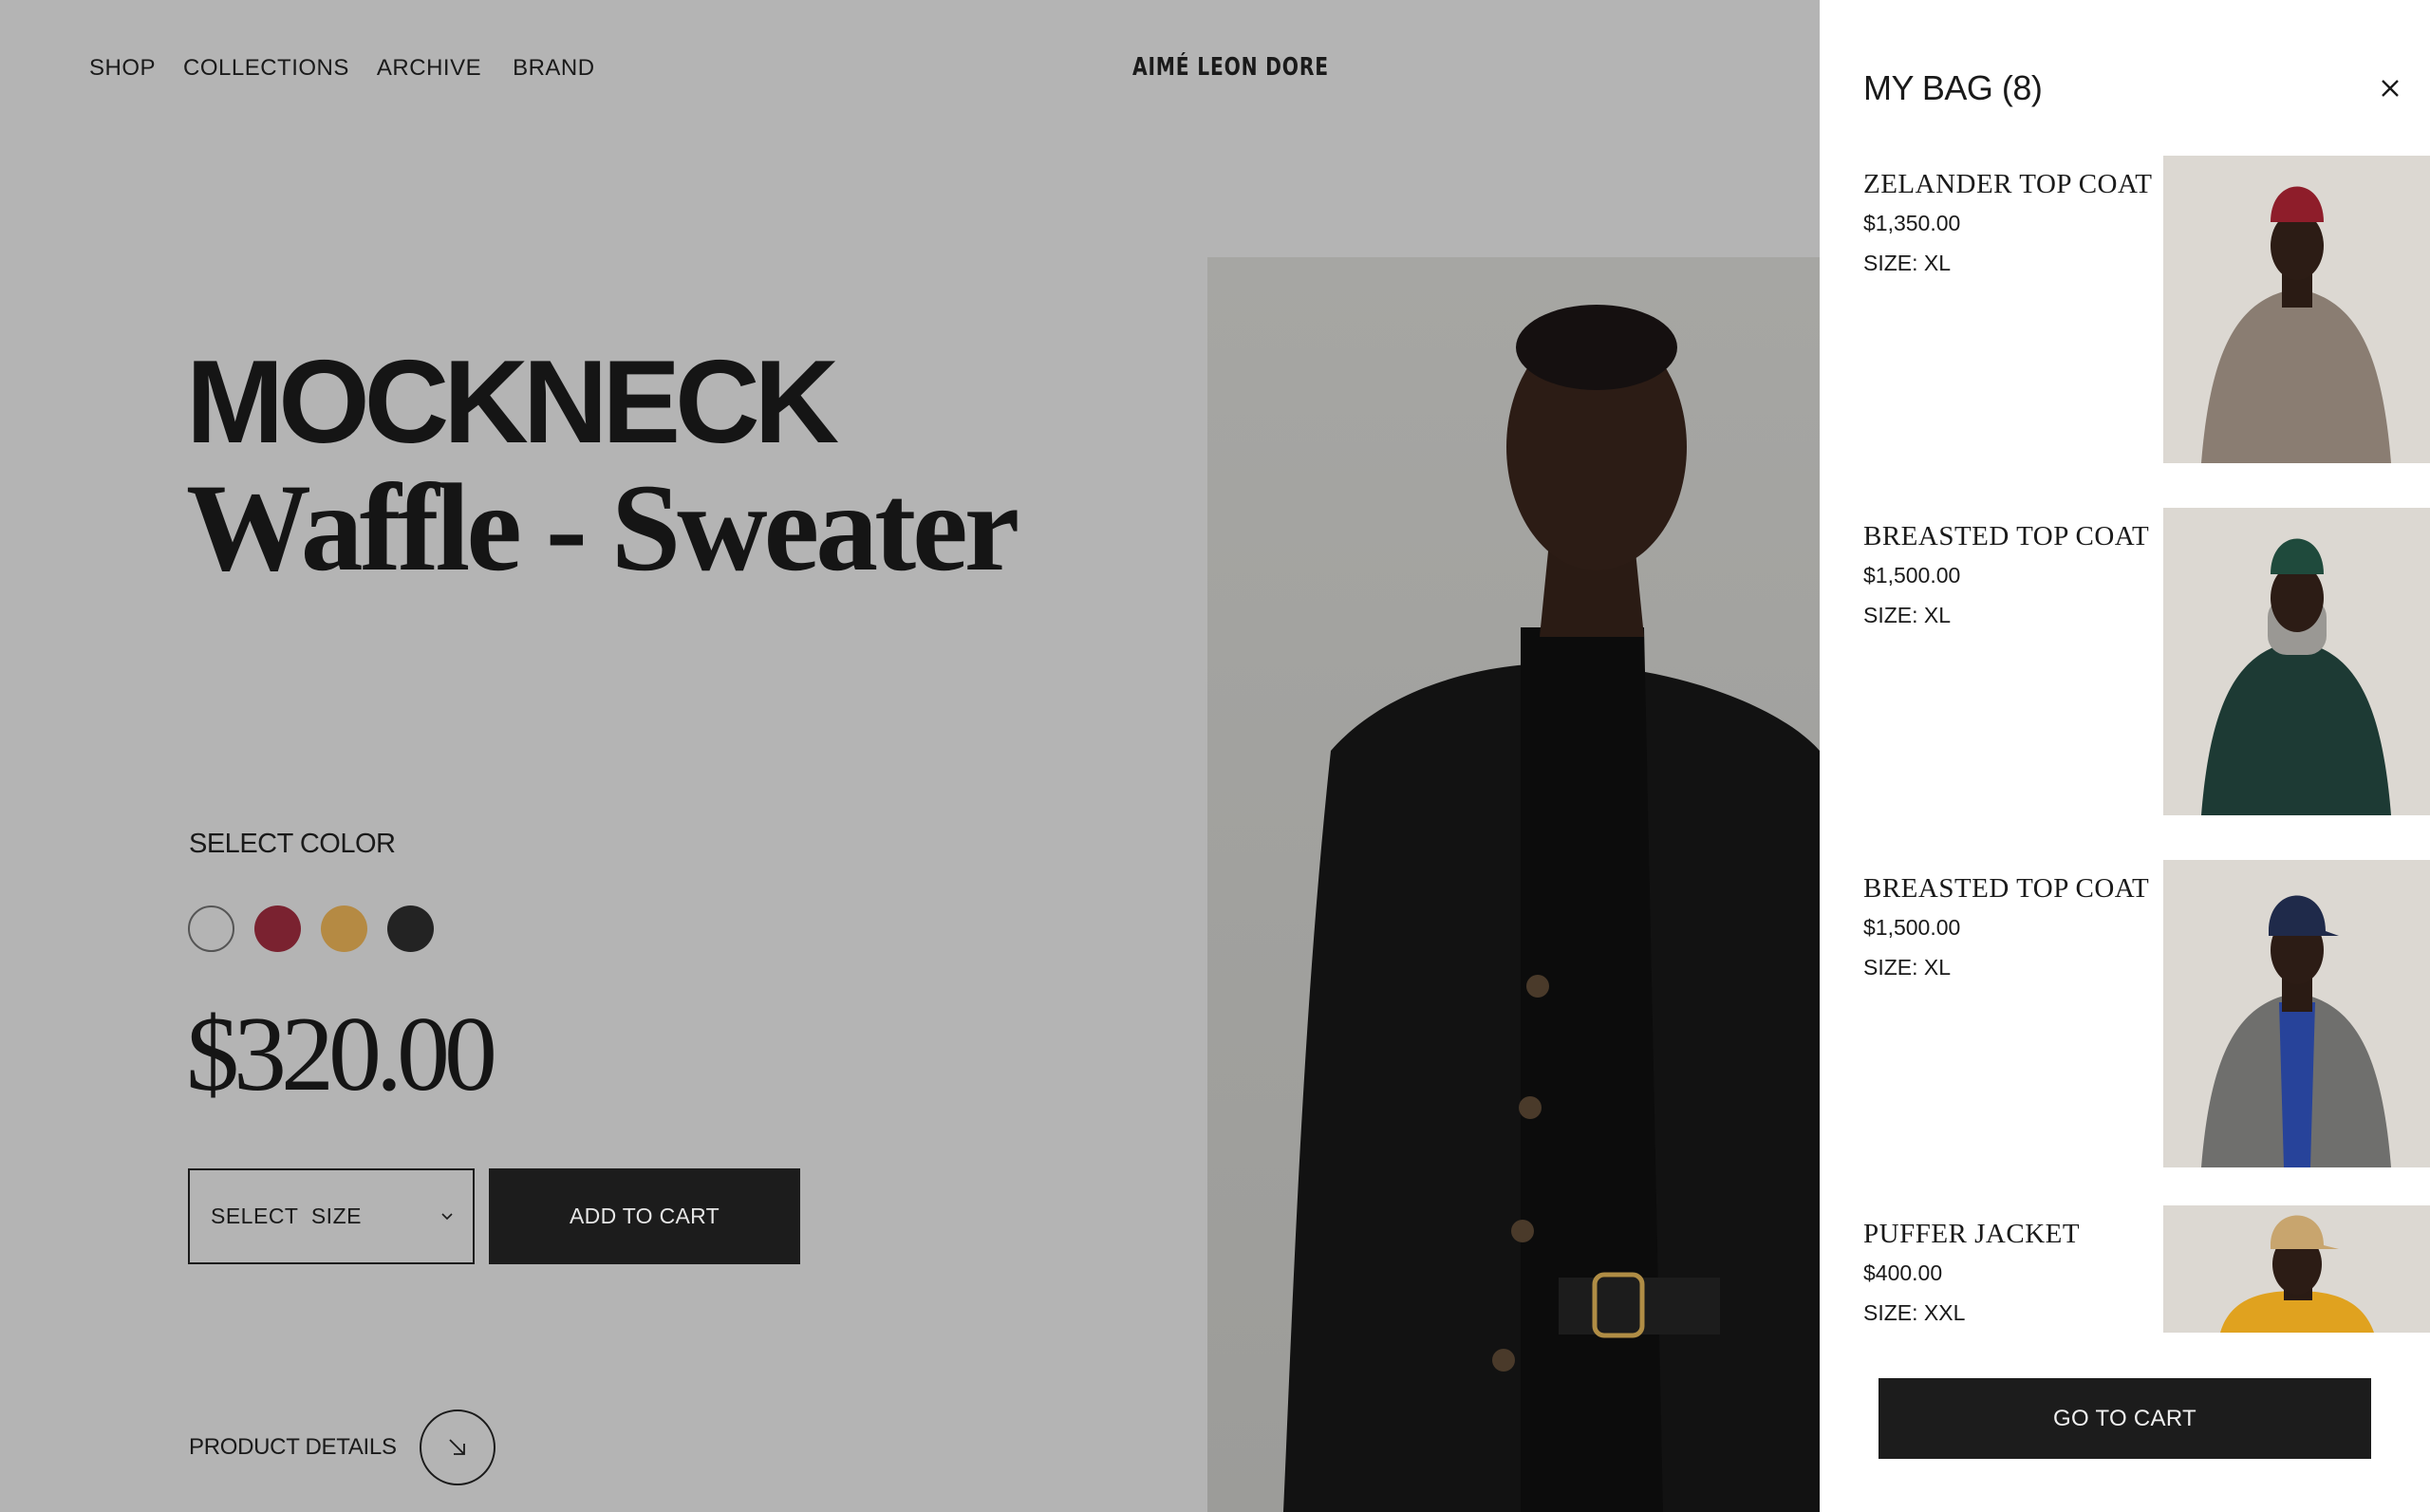 This screenshot has width=2430, height=1512. I want to click on swatch-camel, so click(344, 928).